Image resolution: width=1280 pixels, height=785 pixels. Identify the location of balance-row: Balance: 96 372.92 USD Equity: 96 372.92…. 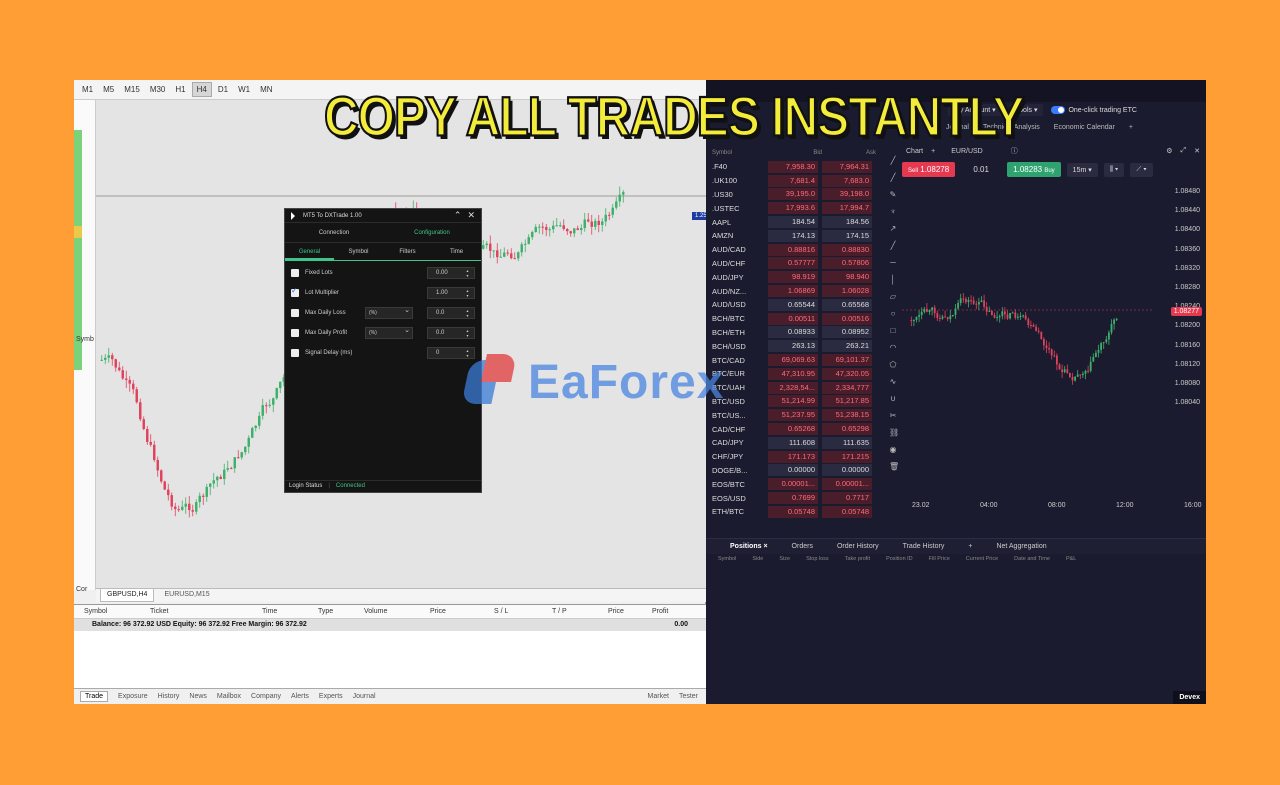
(390, 625).